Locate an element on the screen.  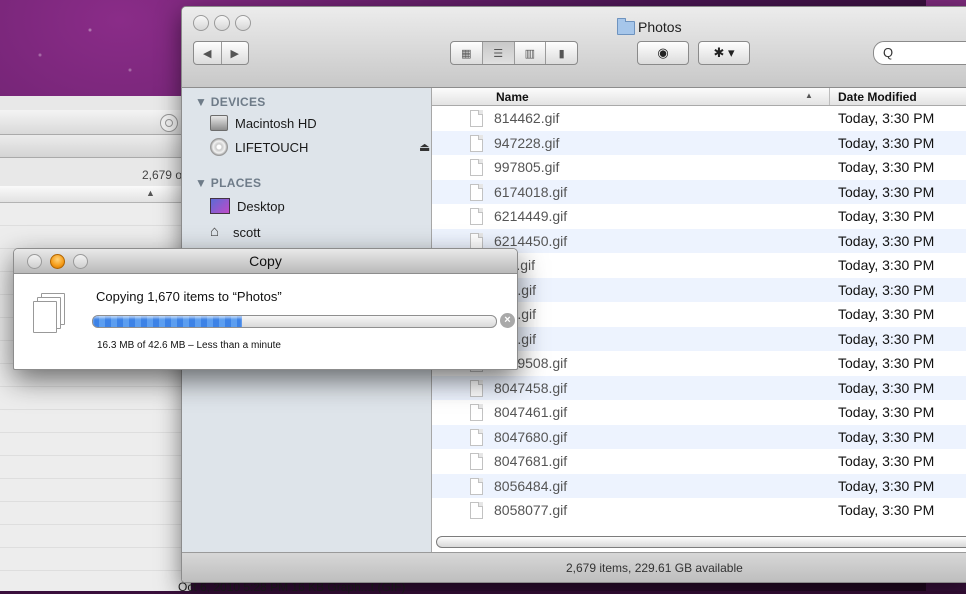
file-name: 8058077.gif is located at coordinates (531, 510).